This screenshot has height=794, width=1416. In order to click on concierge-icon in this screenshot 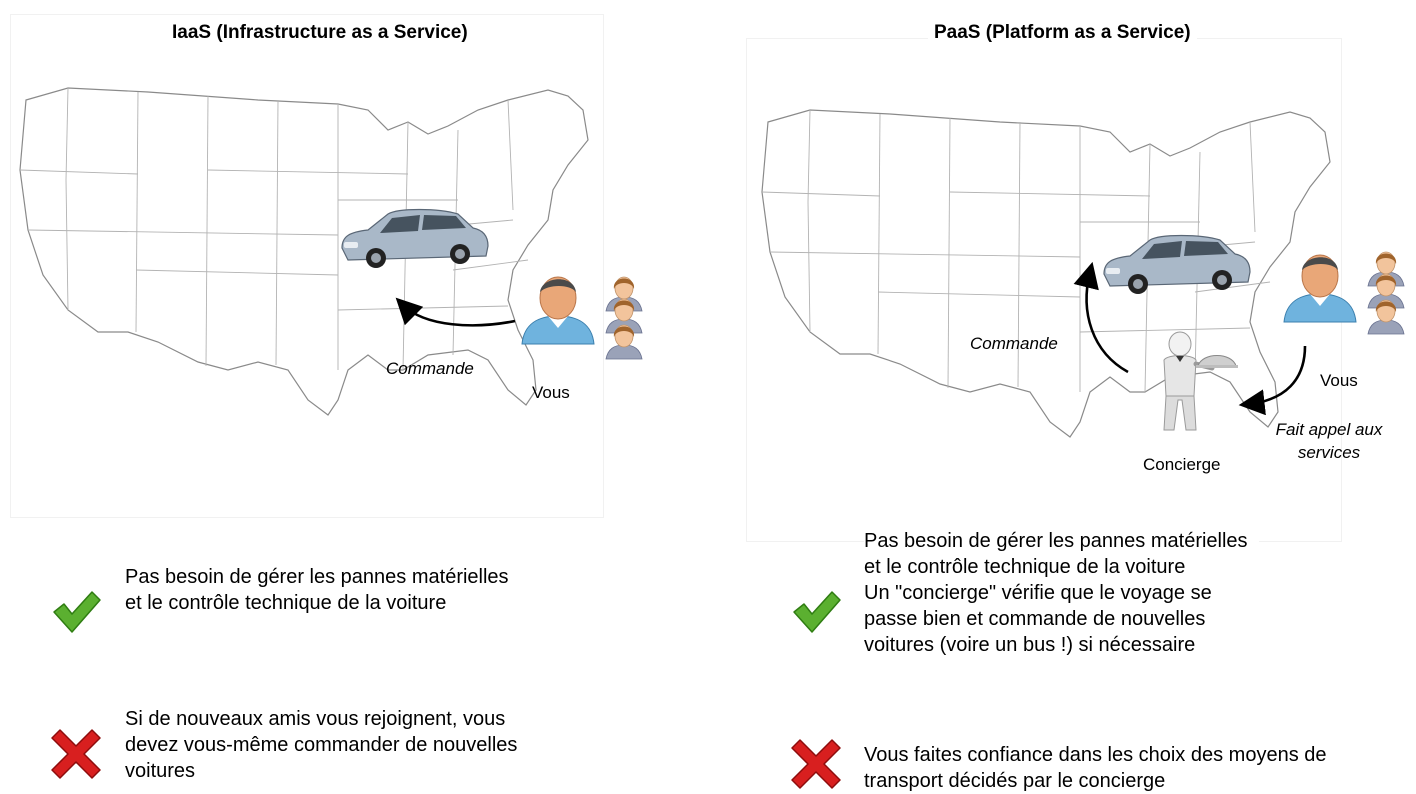, I will do `click(1200, 385)`.